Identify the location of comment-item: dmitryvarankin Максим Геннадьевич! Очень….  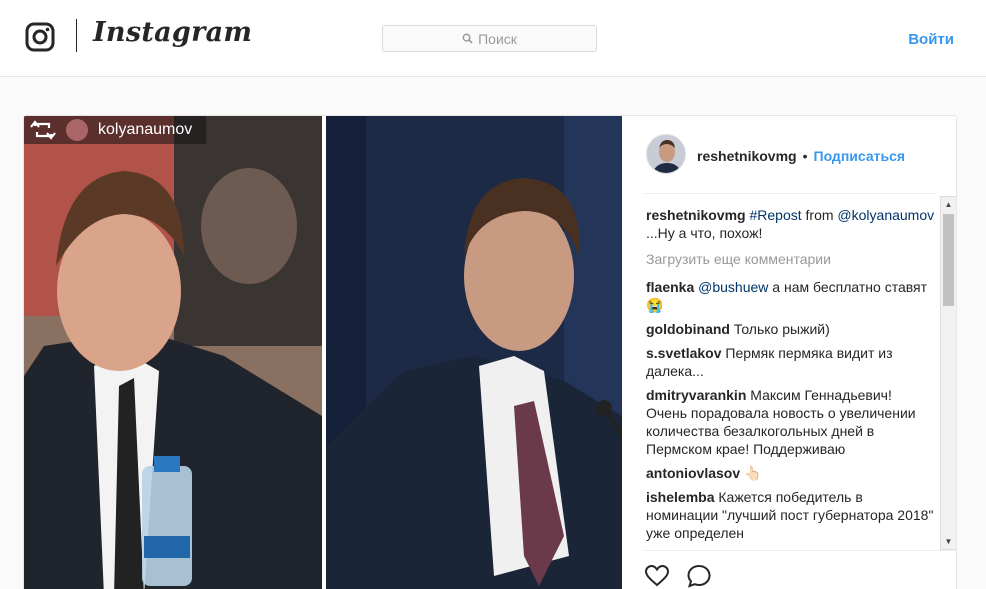
(791, 422).